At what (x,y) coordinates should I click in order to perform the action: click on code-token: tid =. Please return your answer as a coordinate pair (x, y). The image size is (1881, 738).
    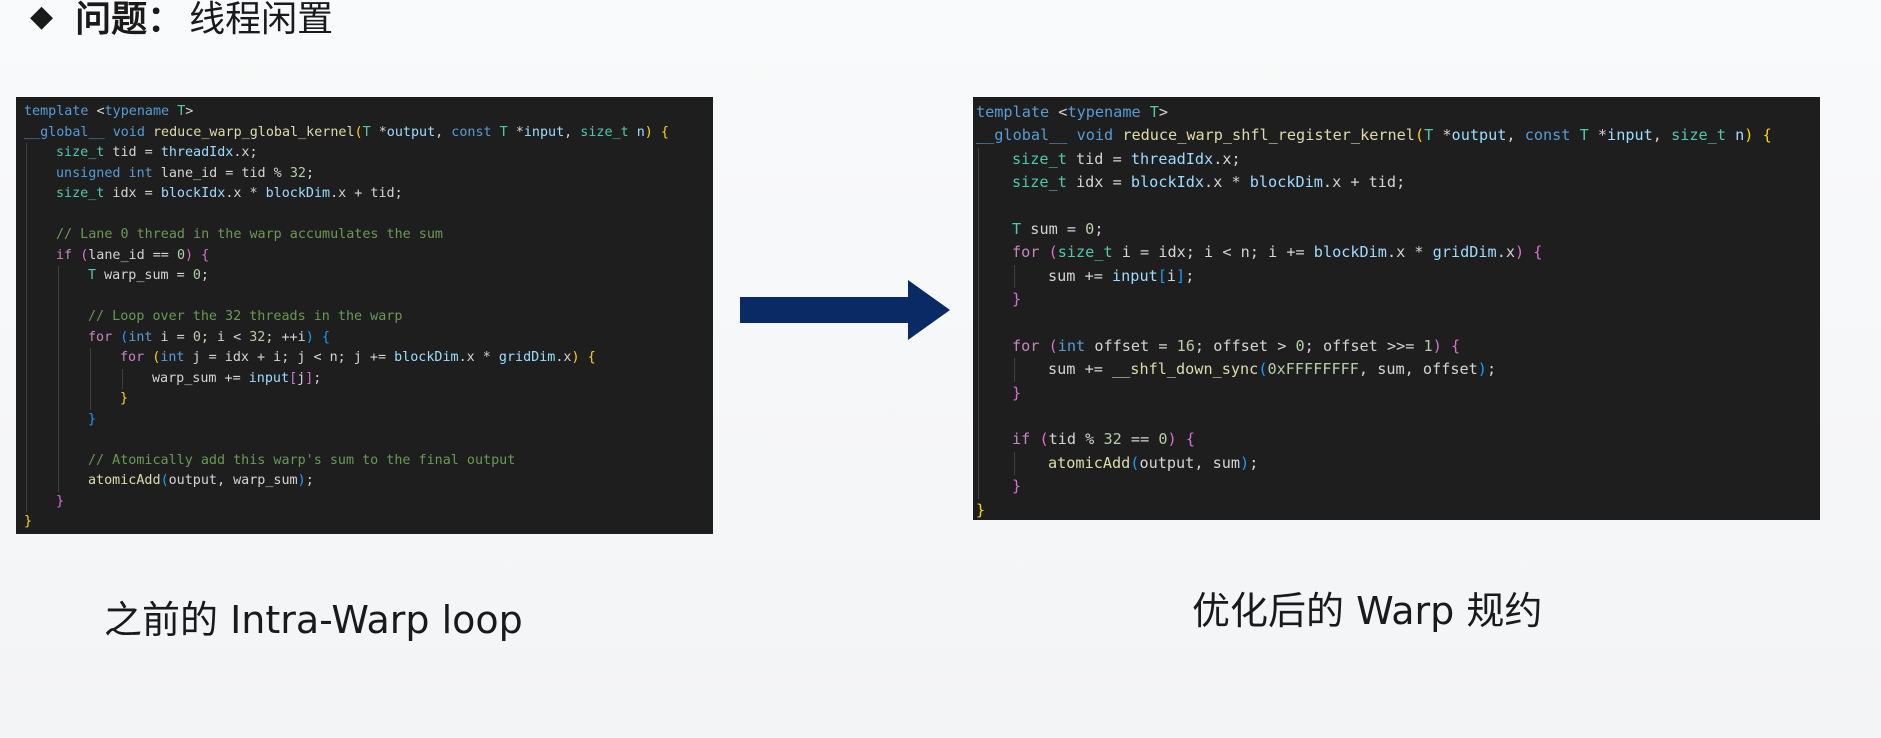
    Looking at the image, I should click on (1098, 158).